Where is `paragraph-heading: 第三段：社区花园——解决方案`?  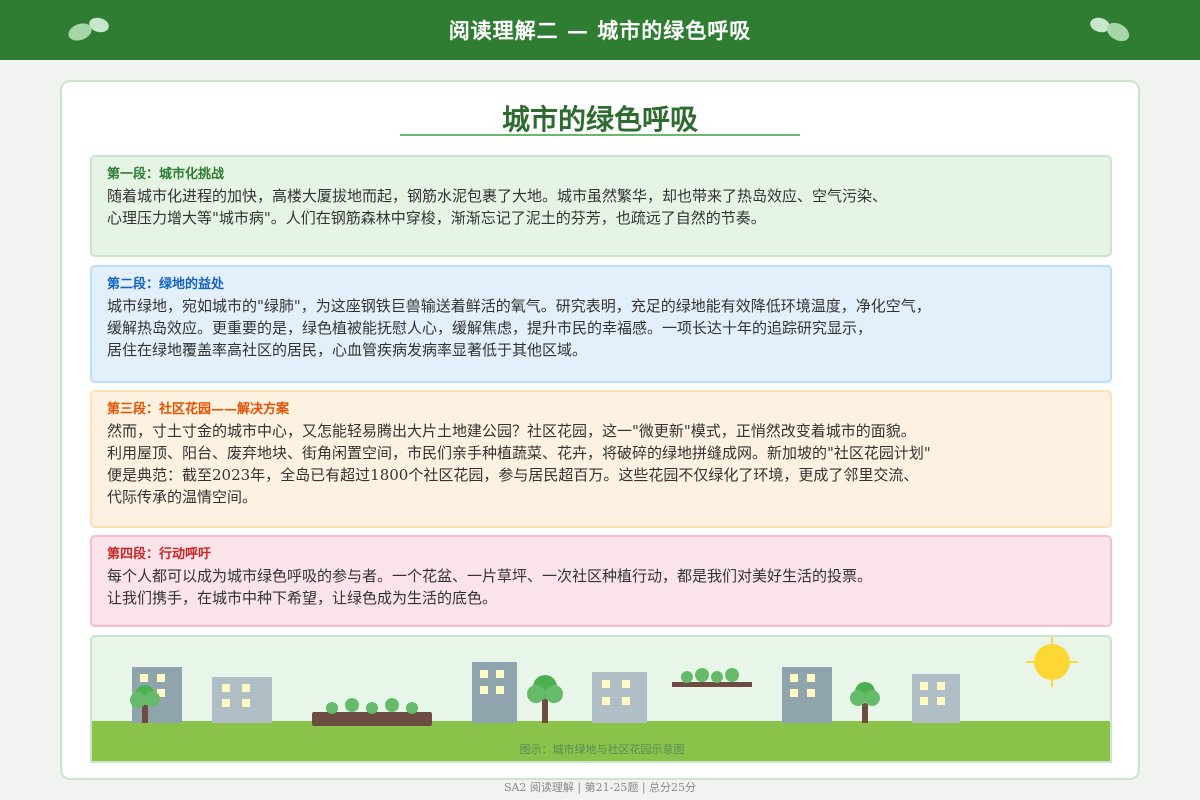
paragraph-heading: 第三段：社区花园——解决方案 is located at coordinates (198, 409).